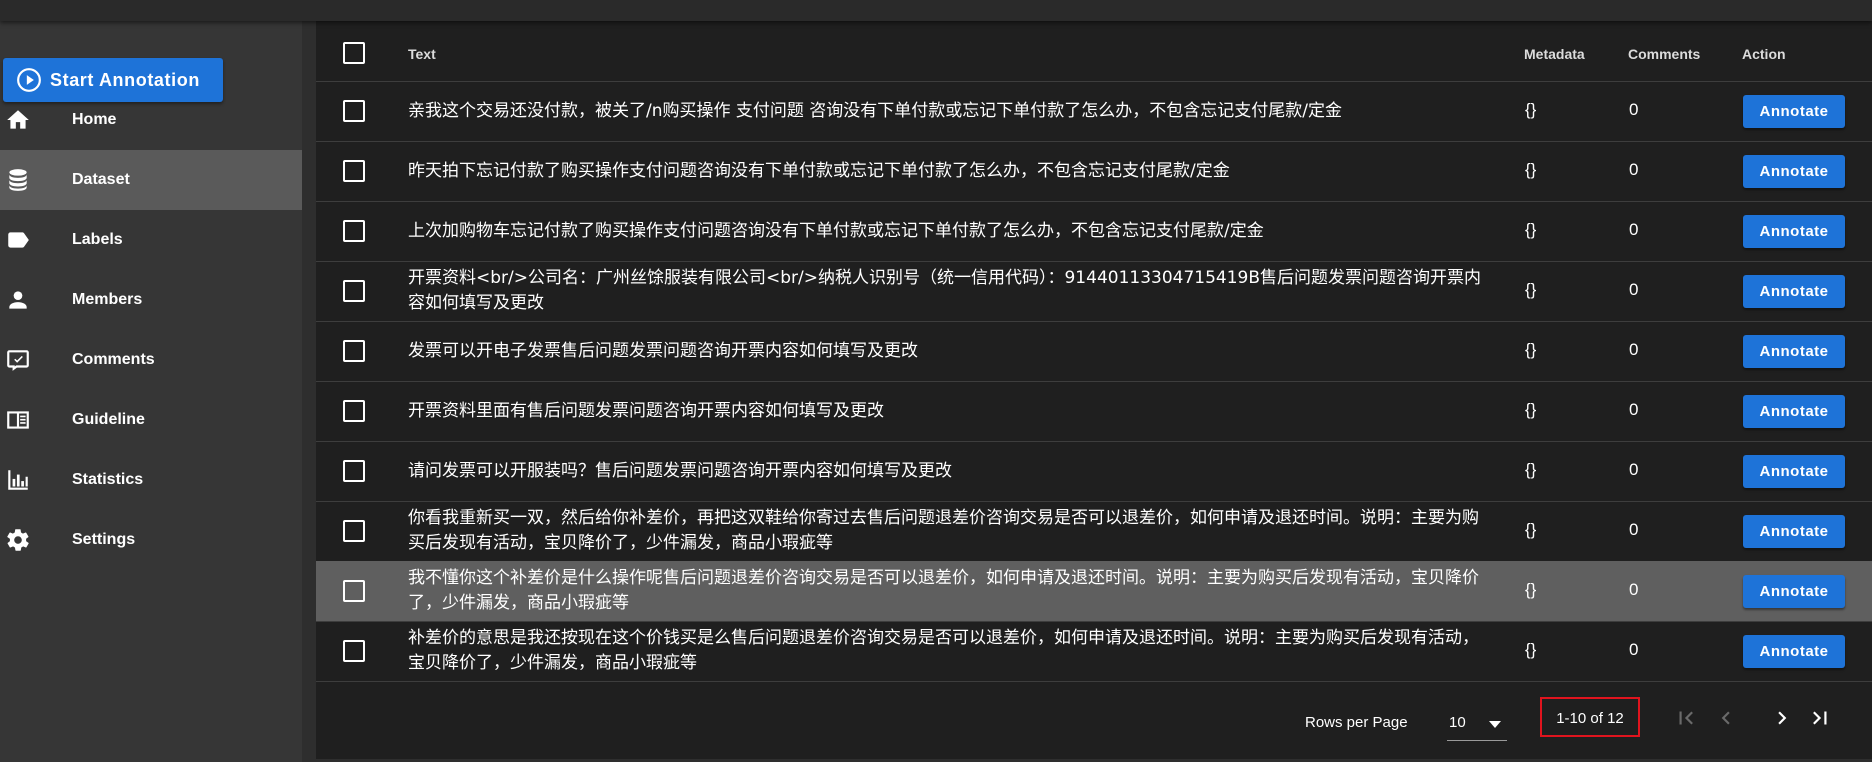 This screenshot has height=762, width=1872. I want to click on select-all-checkbox, so click(354, 53).